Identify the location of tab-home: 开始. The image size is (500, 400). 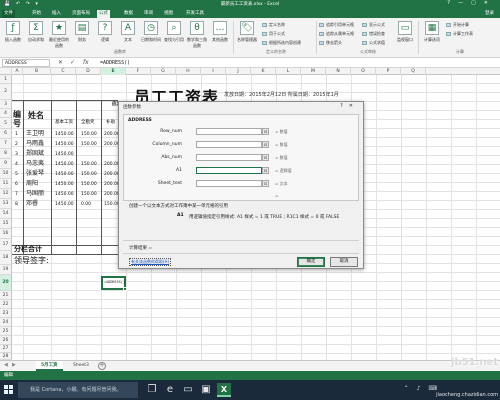
(36, 14).